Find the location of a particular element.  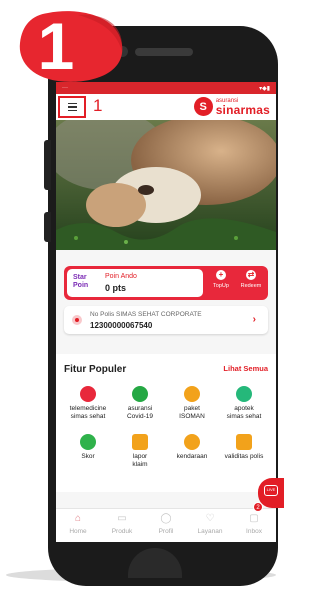

nav-inbox: ▢ Inbox is located at coordinates (254, 524).